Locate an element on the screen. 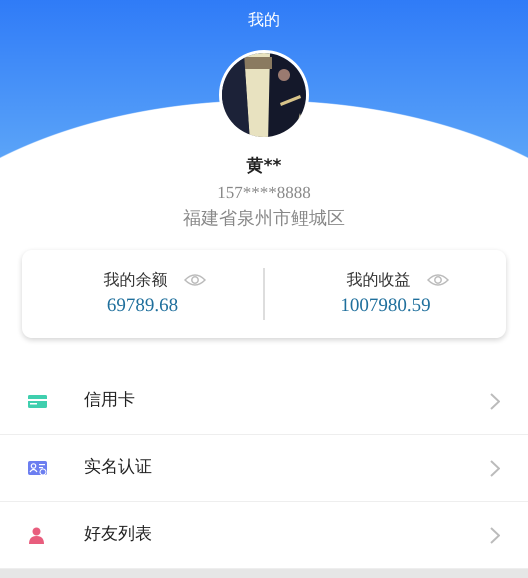  phone-number: 157****8888 is located at coordinates (264, 193).